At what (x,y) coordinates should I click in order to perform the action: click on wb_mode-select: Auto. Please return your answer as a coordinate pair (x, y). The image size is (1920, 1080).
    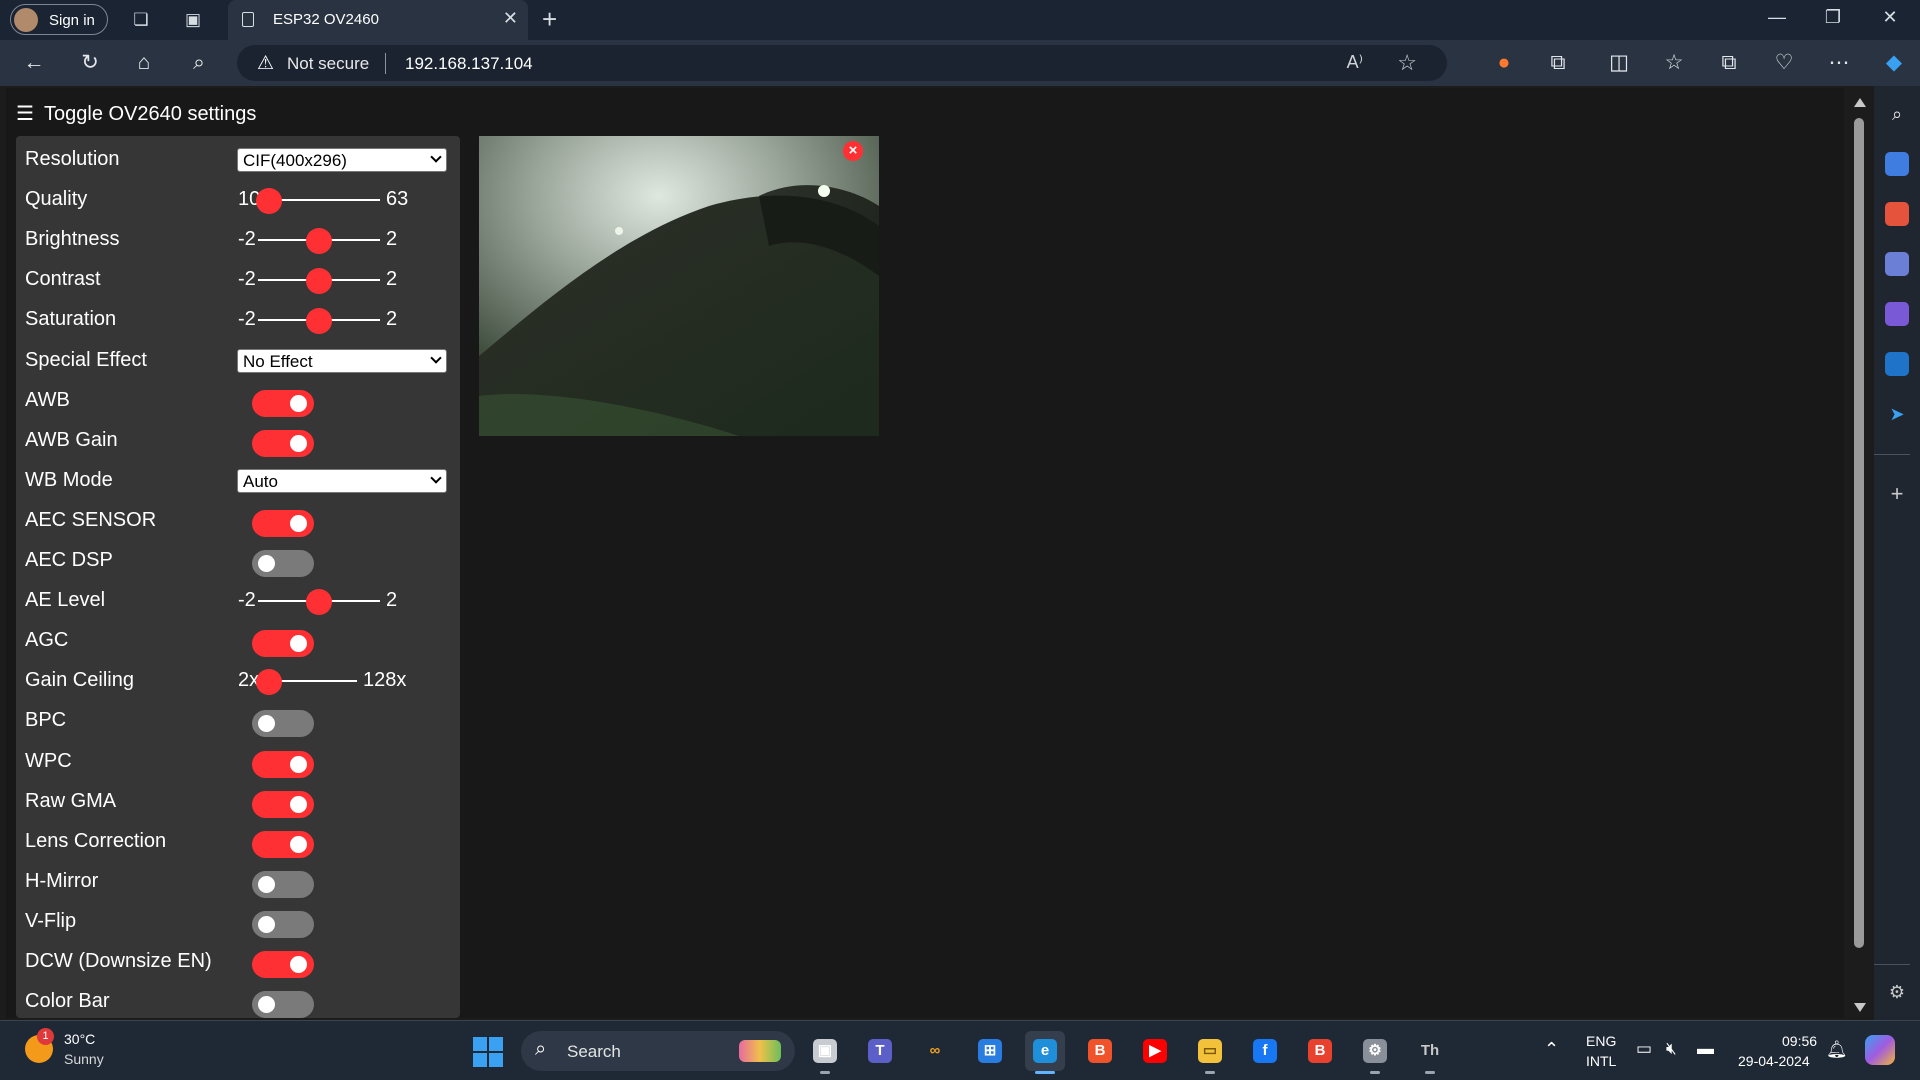
    Looking at the image, I should click on (342, 480).